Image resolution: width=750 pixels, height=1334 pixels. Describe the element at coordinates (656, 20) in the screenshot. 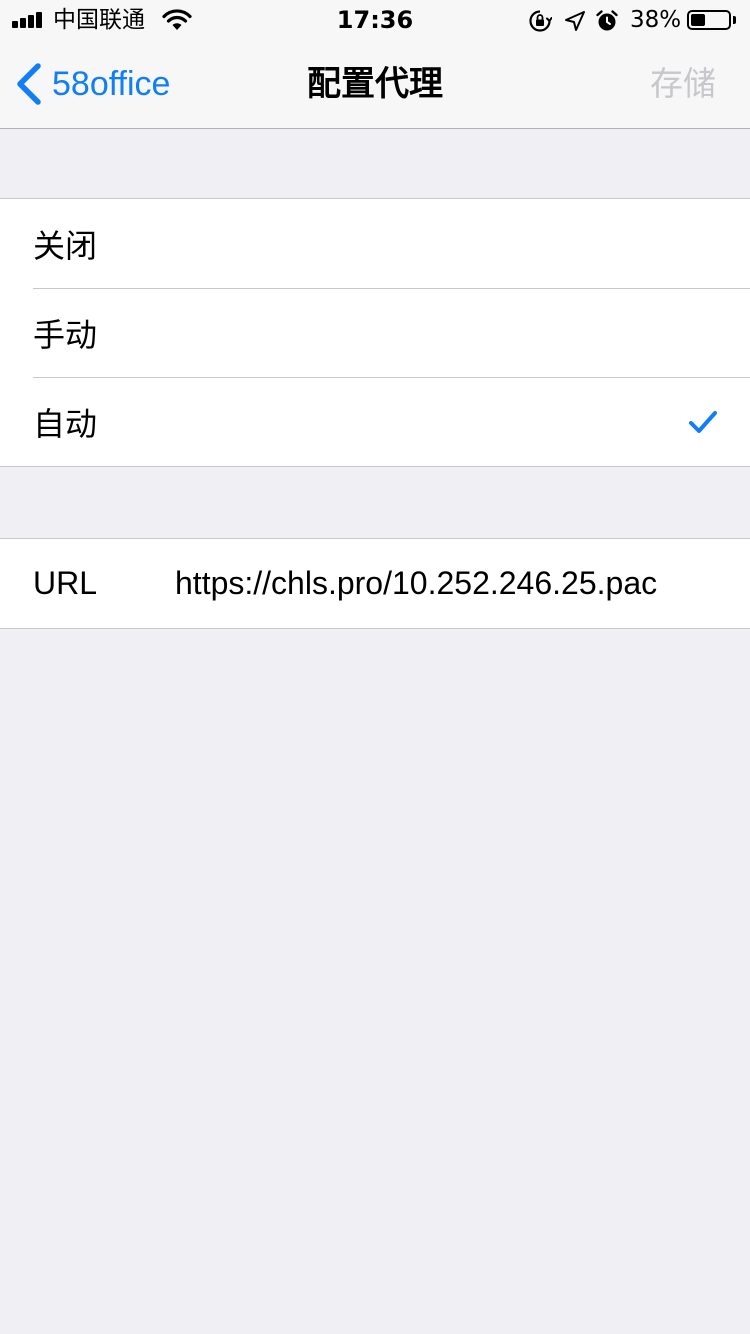

I see `battery-percent: 38%` at that location.